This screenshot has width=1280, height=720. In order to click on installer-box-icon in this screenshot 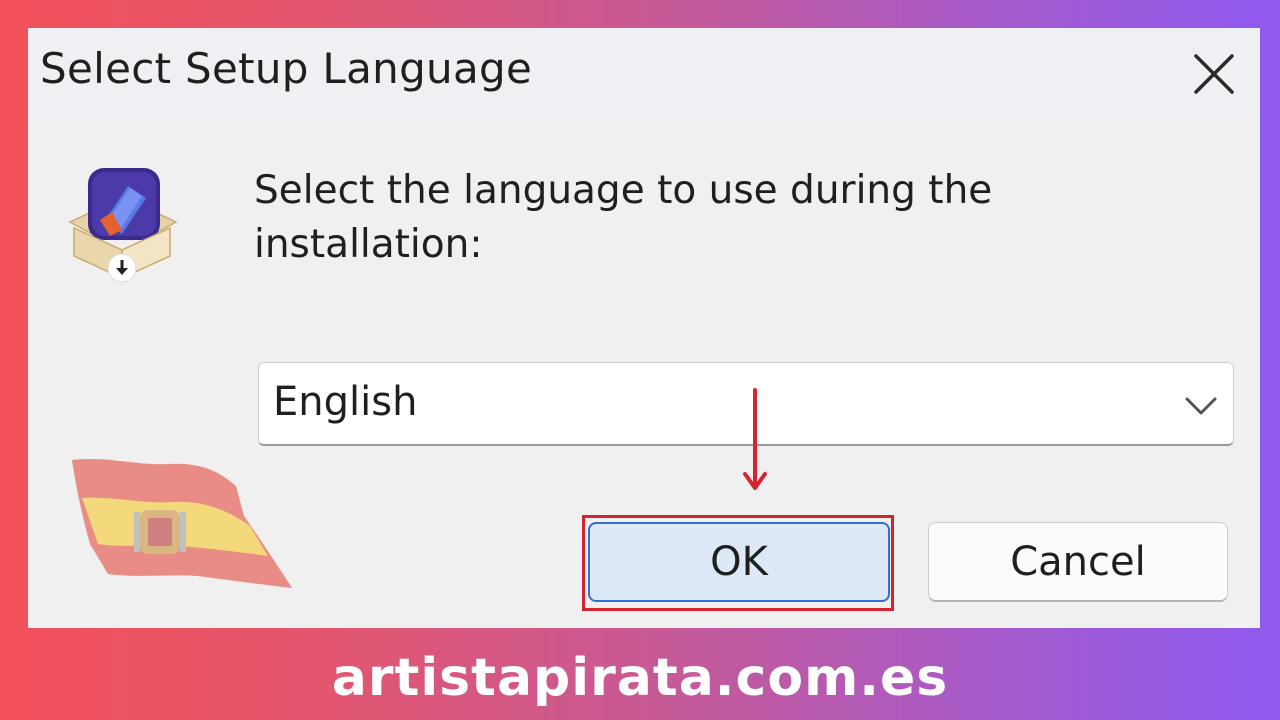, I will do `click(123, 224)`.